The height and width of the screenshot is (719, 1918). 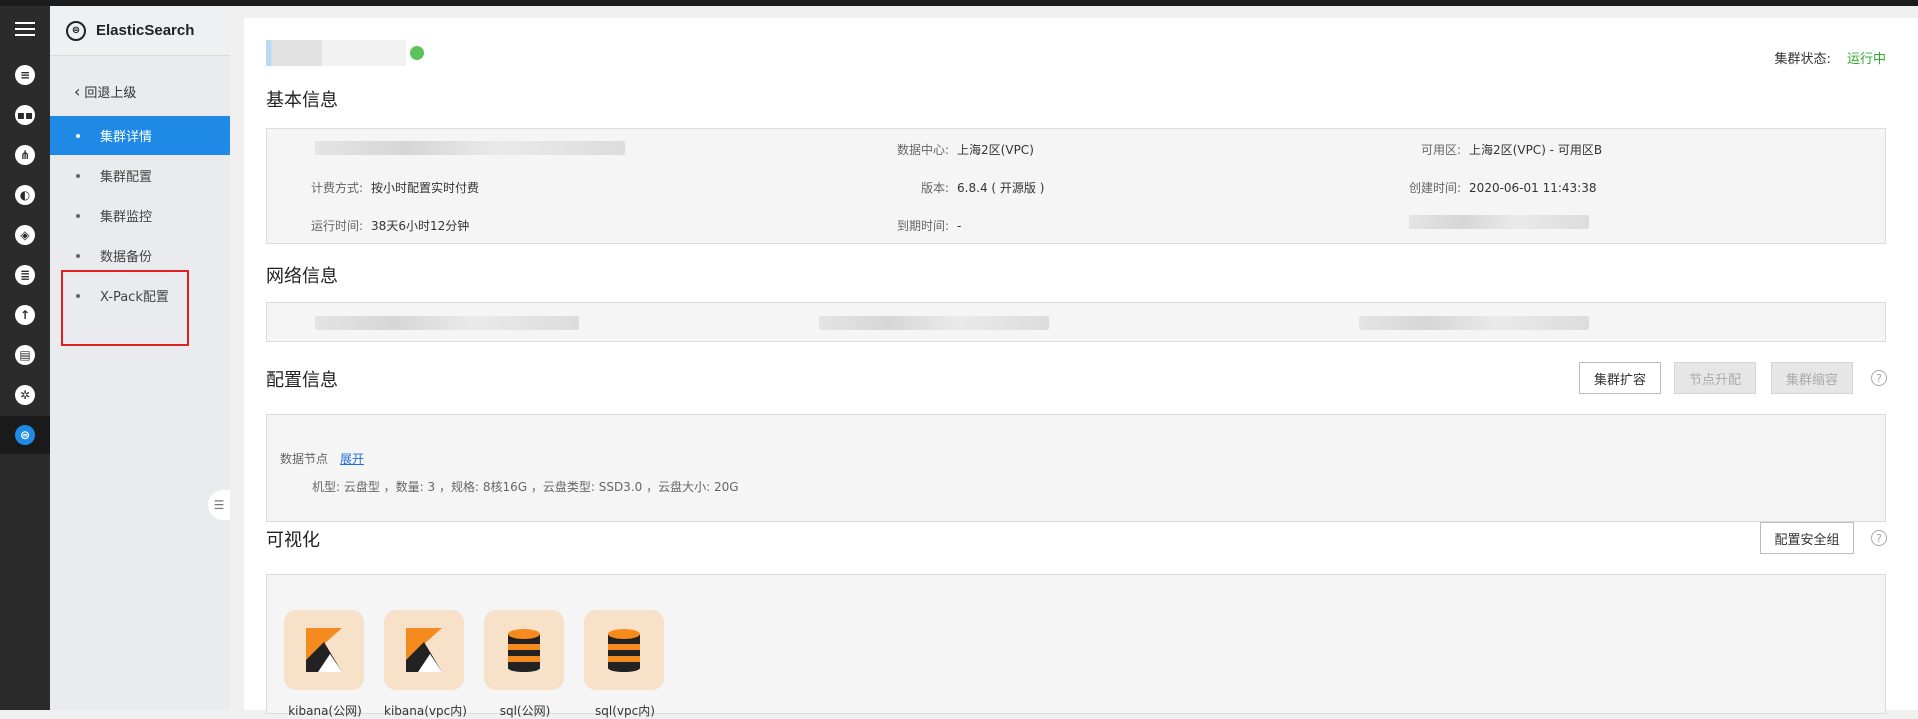 I want to click on back-button: ‹ 回退上级, so click(x=105, y=91).